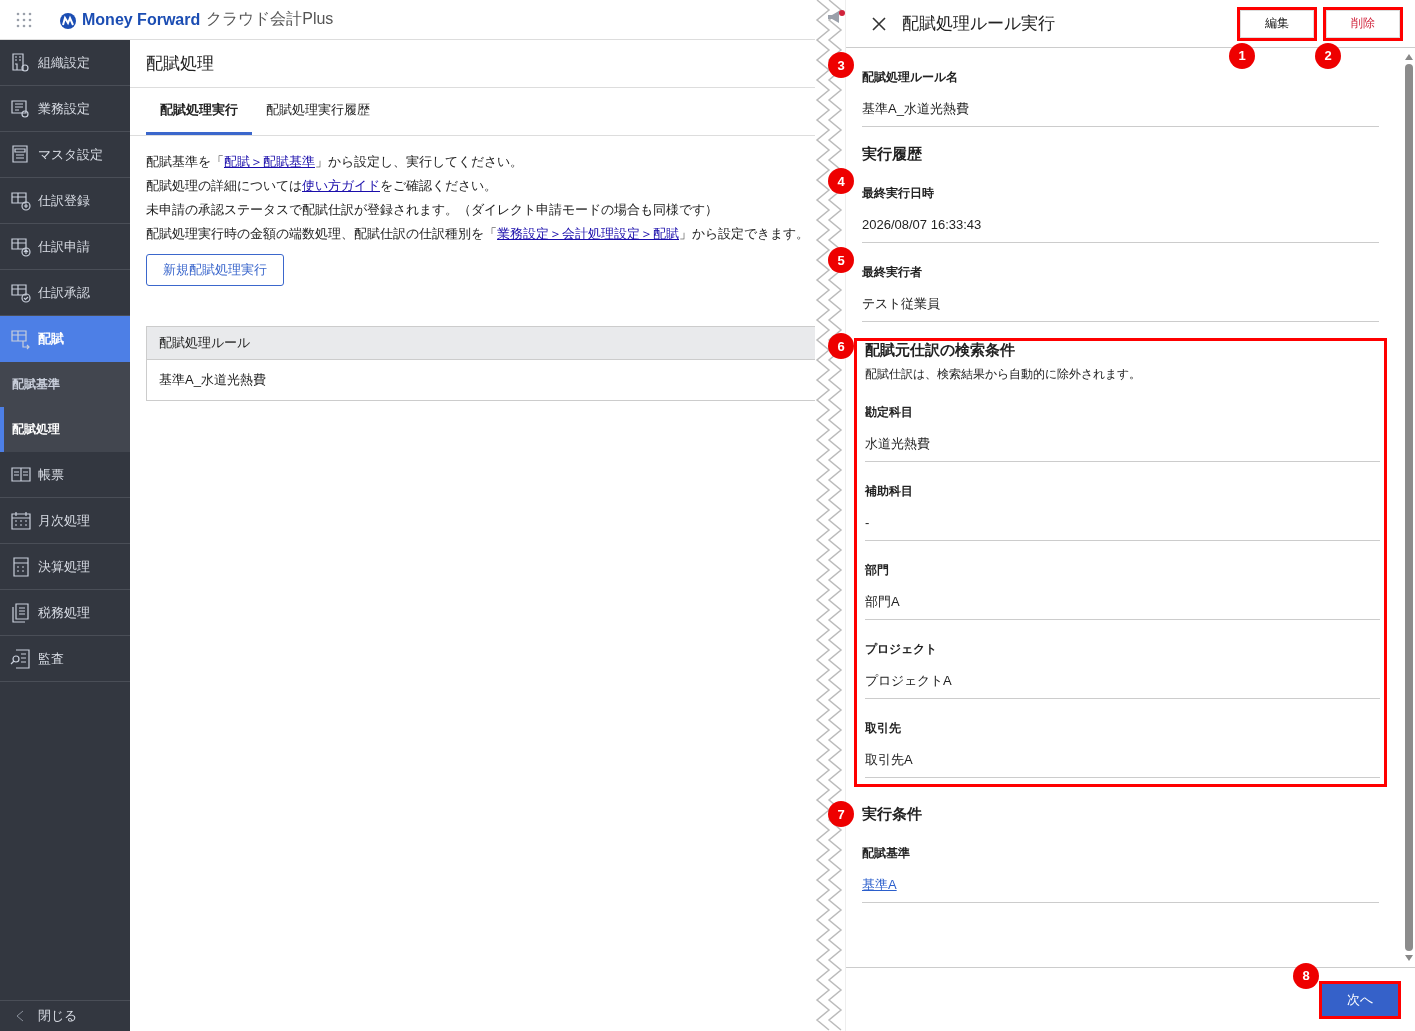 The image size is (1415, 1031). I want to click on ledger-upload-icon, so click(21, 246).